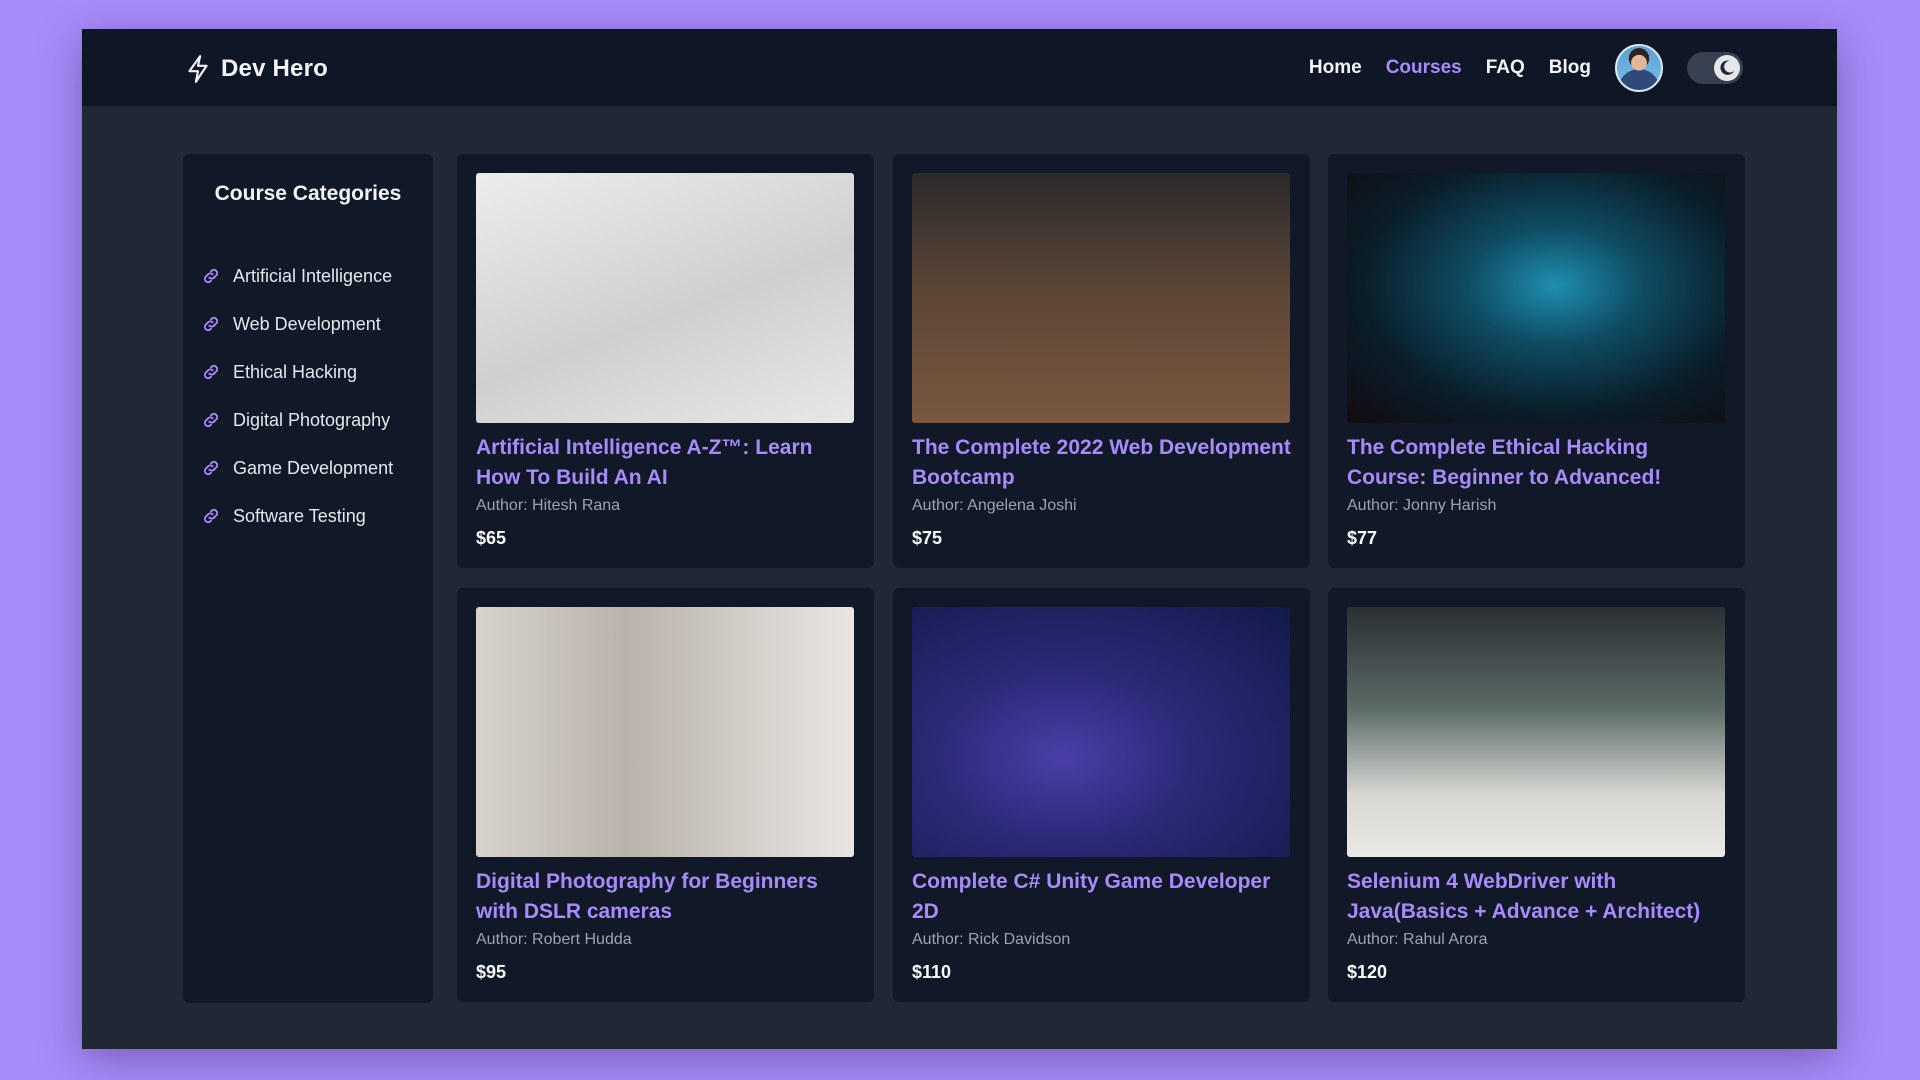  Describe the element at coordinates (1639, 68) in the screenshot. I see `user-avatar` at that location.